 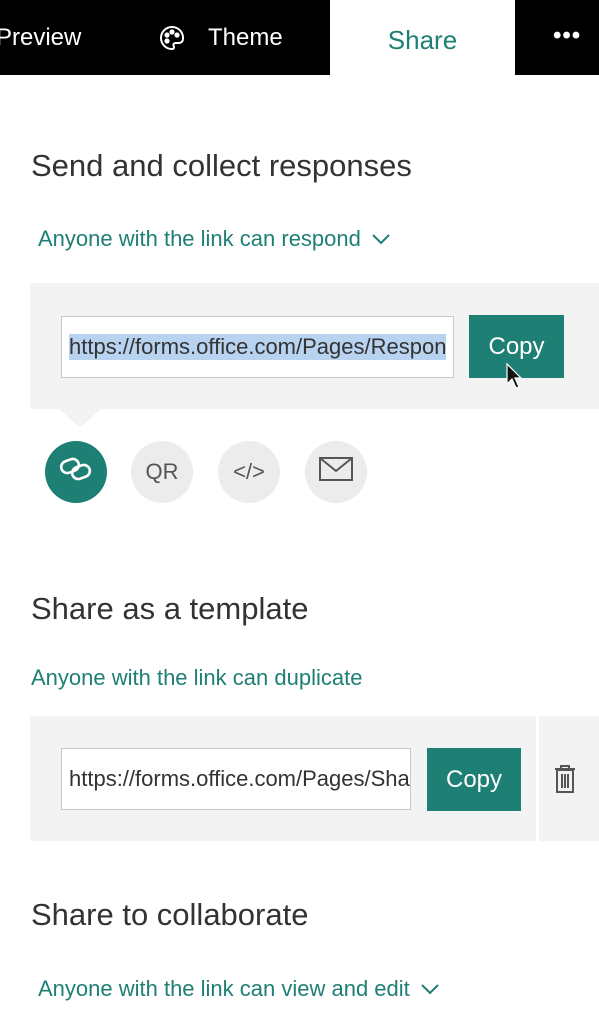 I want to click on copy-template-button-label: Copy, so click(x=474, y=779).